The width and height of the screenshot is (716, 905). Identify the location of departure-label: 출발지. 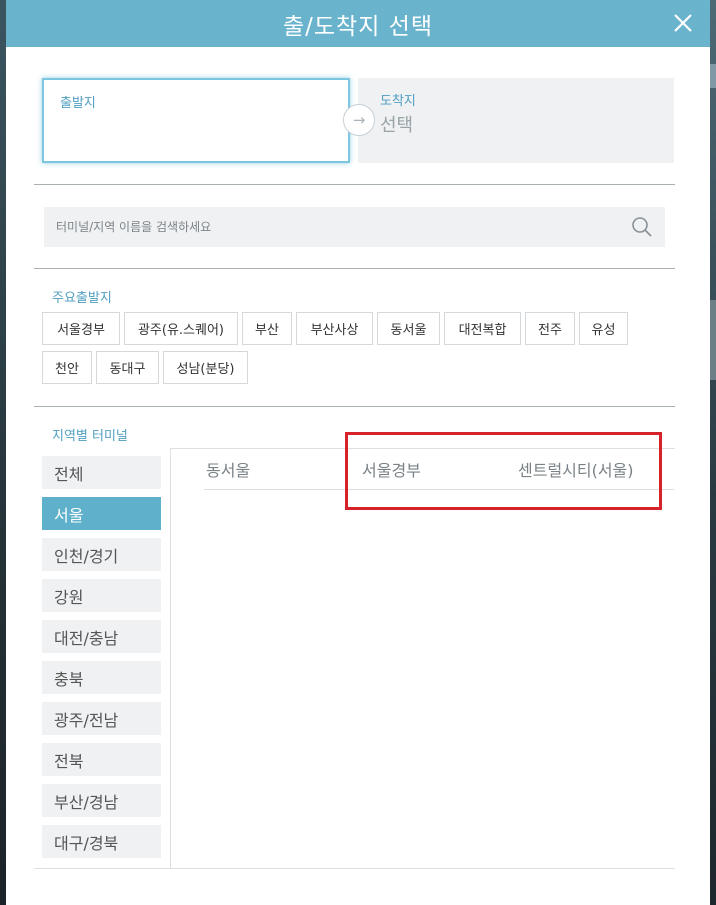
(78, 103).